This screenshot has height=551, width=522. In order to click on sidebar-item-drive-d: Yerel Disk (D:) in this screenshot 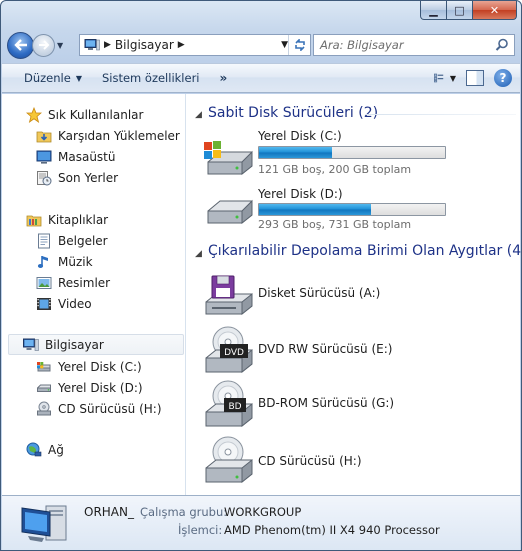, I will do `click(89, 387)`.